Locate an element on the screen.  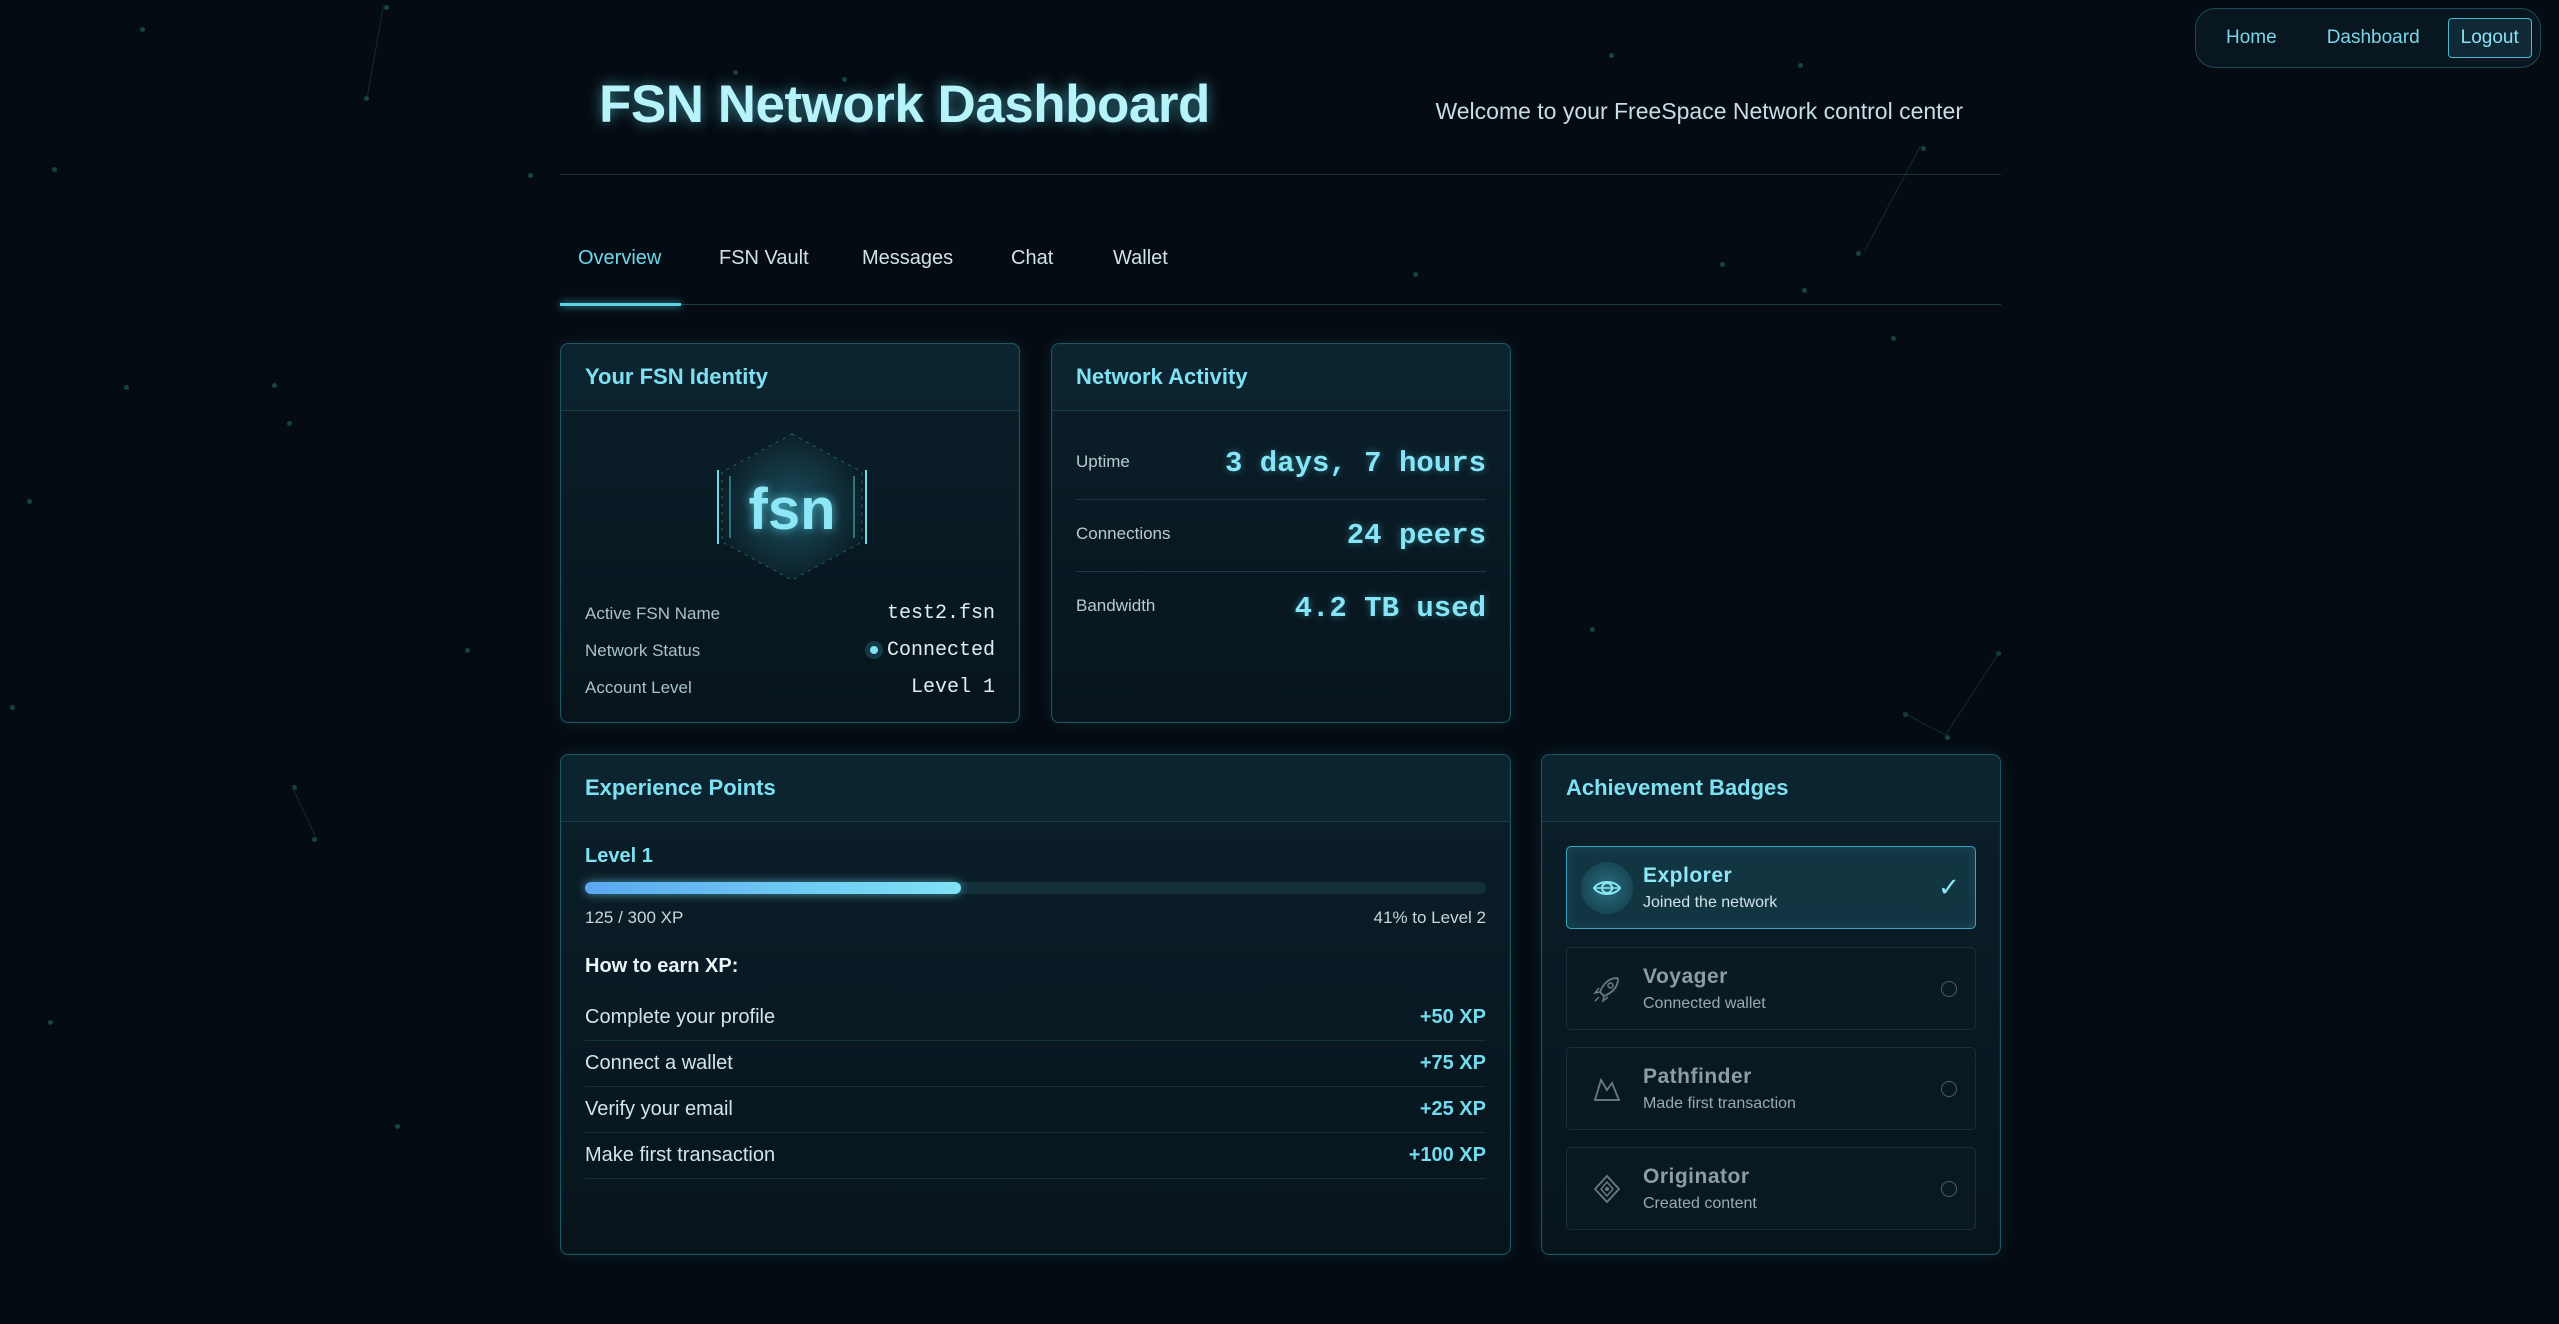
tab-label: Overview is located at coordinates (620, 258).